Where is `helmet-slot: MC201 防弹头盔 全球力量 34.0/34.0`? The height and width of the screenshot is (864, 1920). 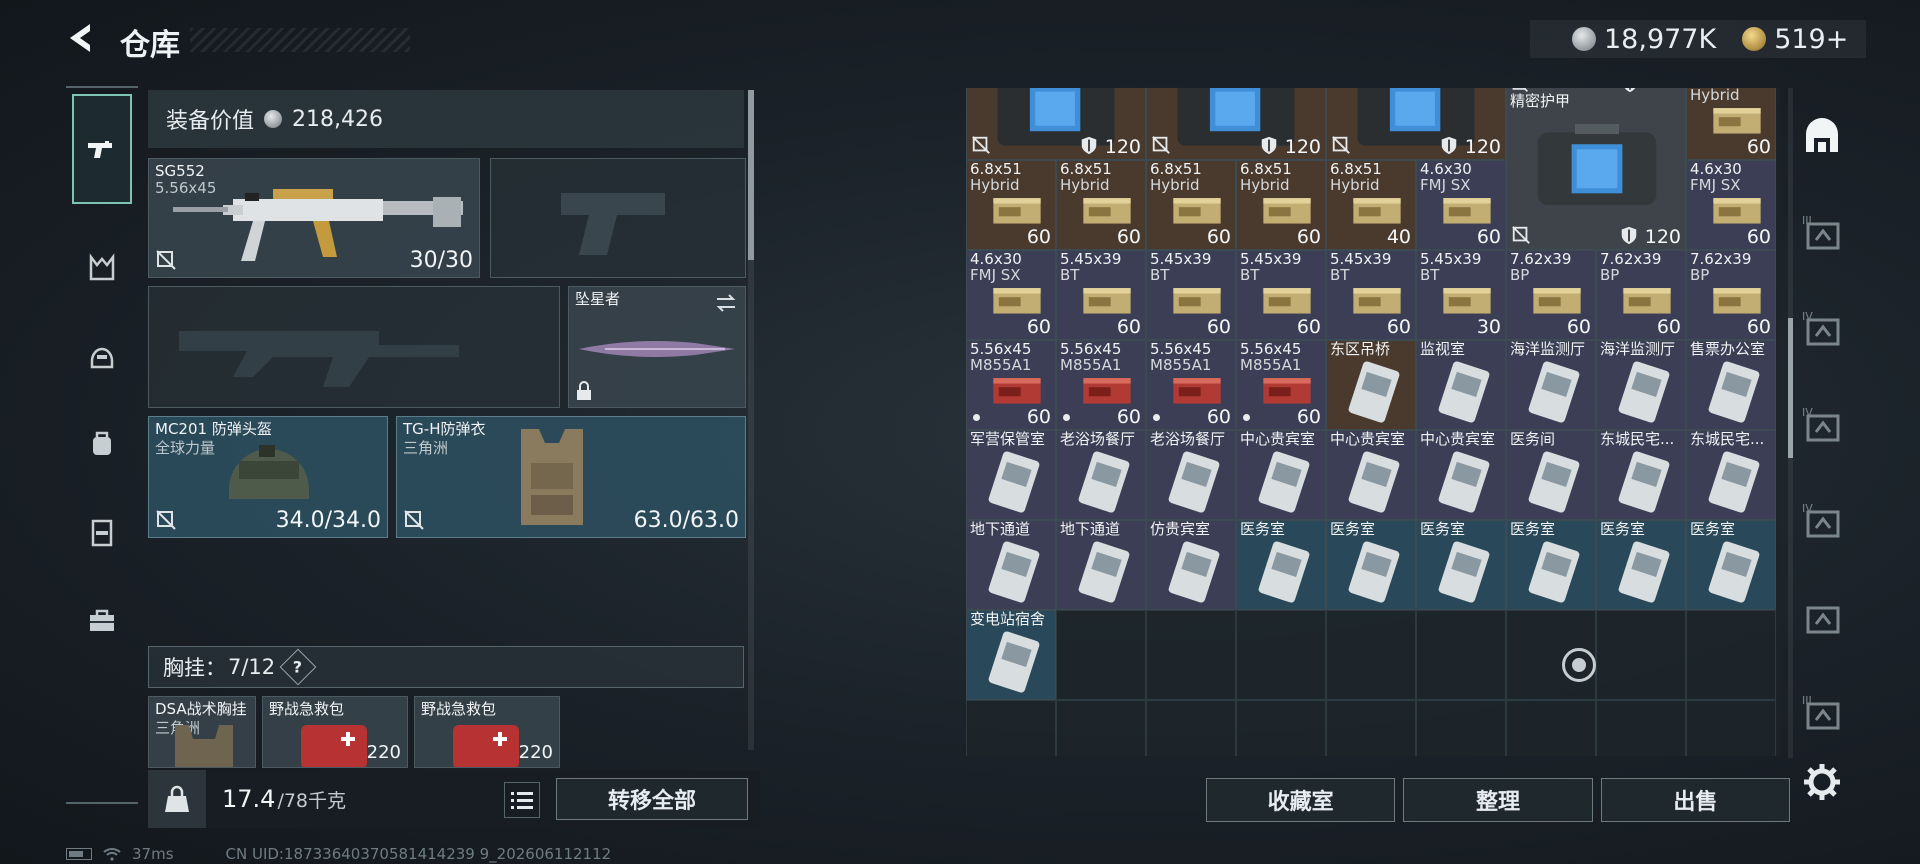 helmet-slot: MC201 防弹头盔 全球力量 34.0/34.0 is located at coordinates (268, 477).